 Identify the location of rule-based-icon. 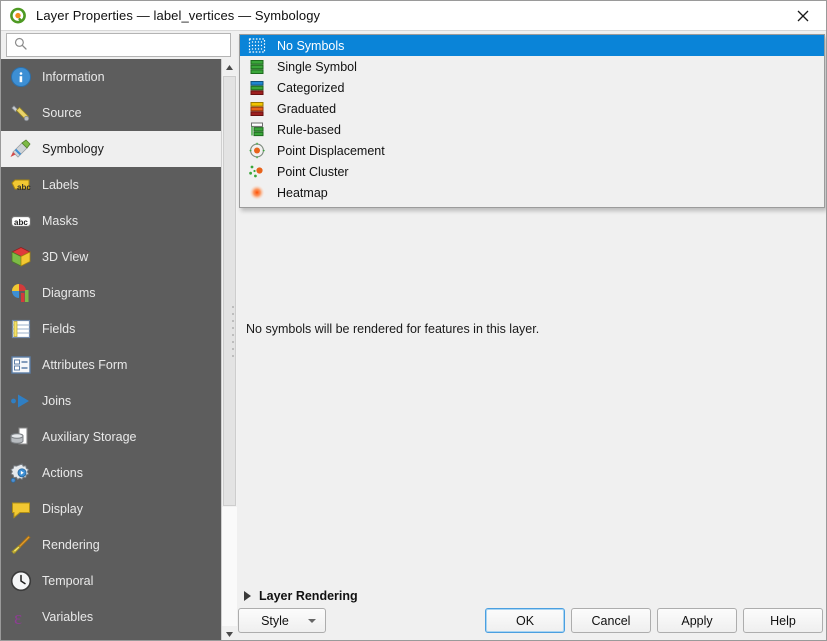
(257, 129).